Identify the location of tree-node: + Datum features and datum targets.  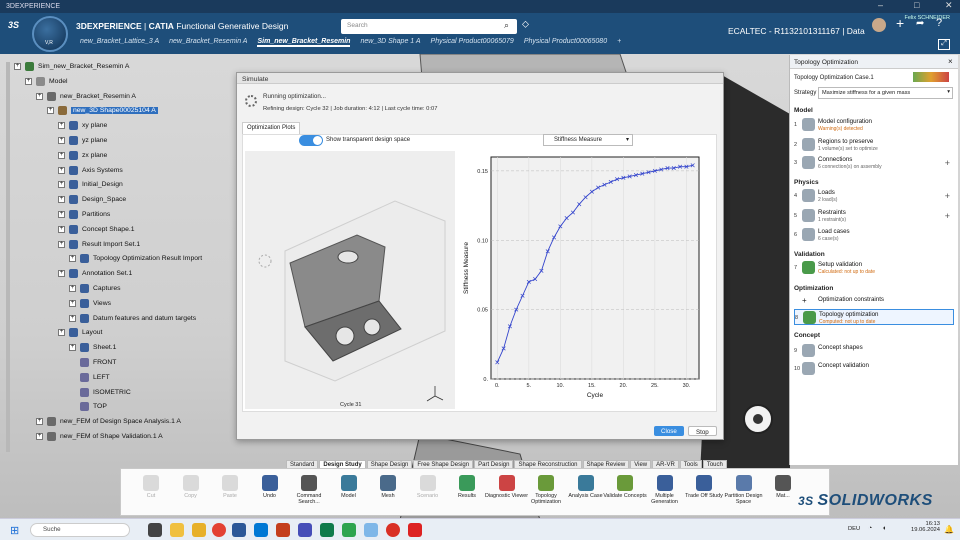
(132, 318).